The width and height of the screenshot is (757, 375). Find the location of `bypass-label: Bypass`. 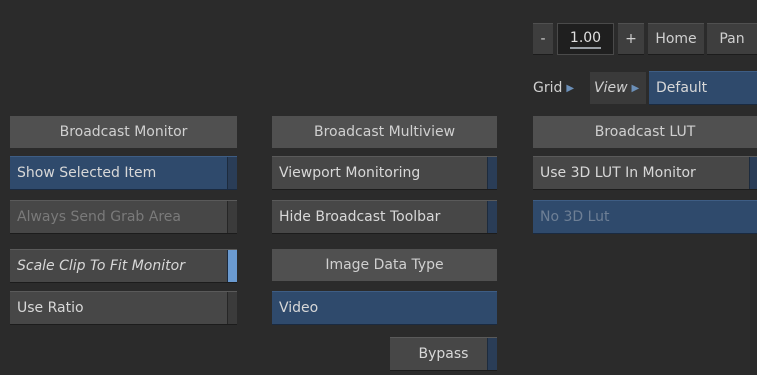

bypass-label: Bypass is located at coordinates (443, 354).